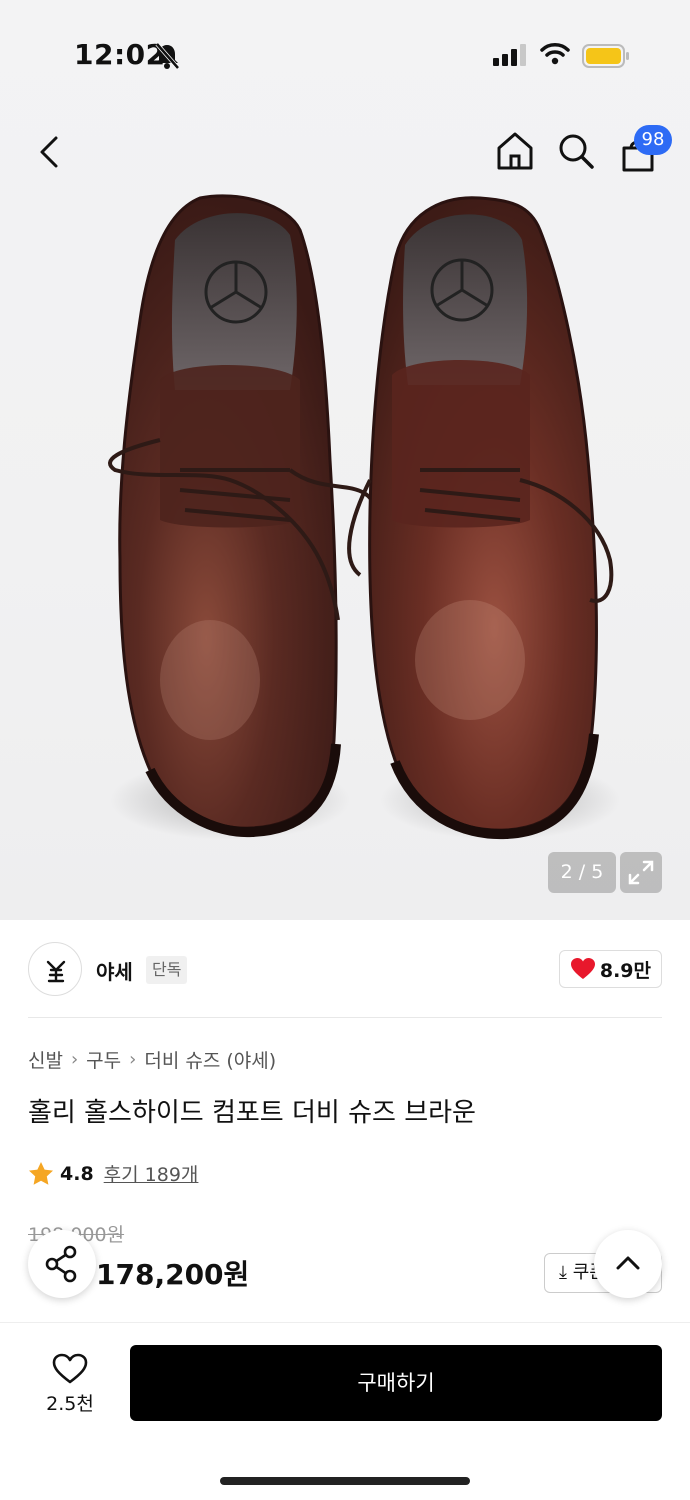 This screenshot has width=690, height=1500. What do you see at coordinates (625, 970) in the screenshot?
I see `brand-like-count: 8.9만` at bounding box center [625, 970].